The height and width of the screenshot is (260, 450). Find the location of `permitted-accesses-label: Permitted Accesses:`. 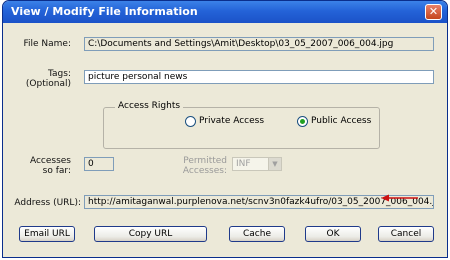

permitted-accesses-label: Permitted Accesses: is located at coordinates (204, 166).